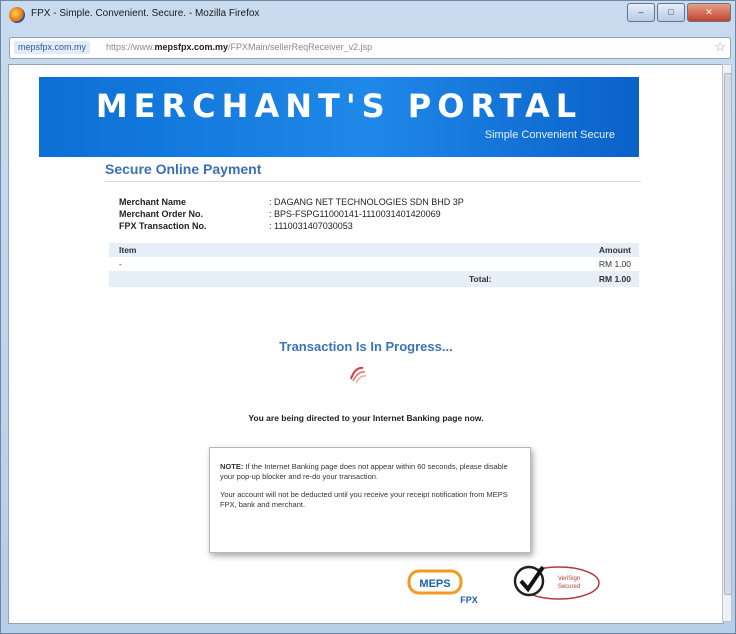 Image resolution: width=736 pixels, height=634 pixels. I want to click on site-identity-button: mepsfpx.com.my, so click(52, 47).